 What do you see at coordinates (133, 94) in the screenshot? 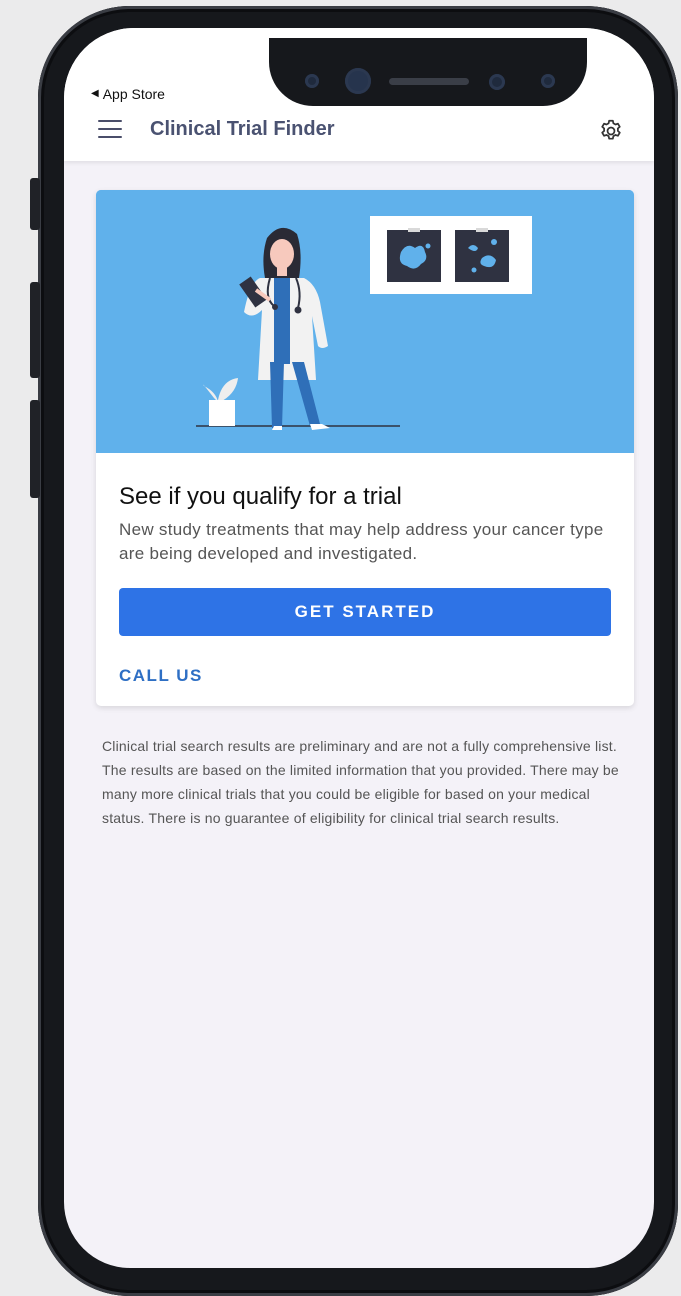
I see `back-link-label: App Store` at bounding box center [133, 94].